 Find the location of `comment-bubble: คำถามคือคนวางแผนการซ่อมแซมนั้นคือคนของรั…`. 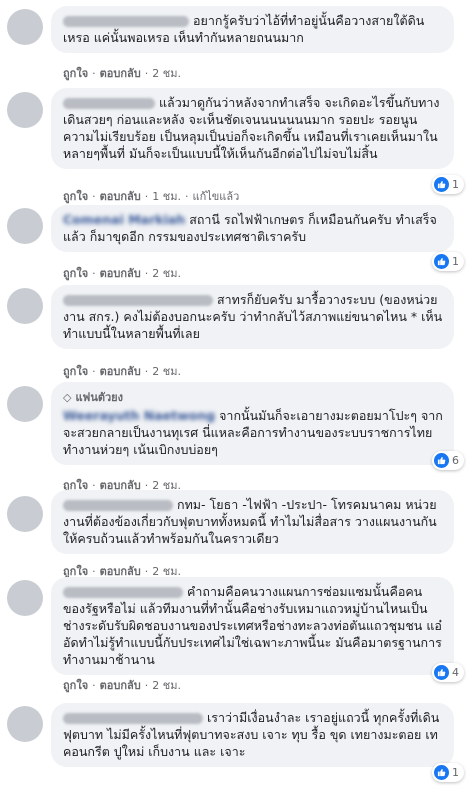

comment-bubble: คำถามคือคนวางแผนการซ่อมแซมนั้นคือคนของรั… is located at coordinates (252, 626).